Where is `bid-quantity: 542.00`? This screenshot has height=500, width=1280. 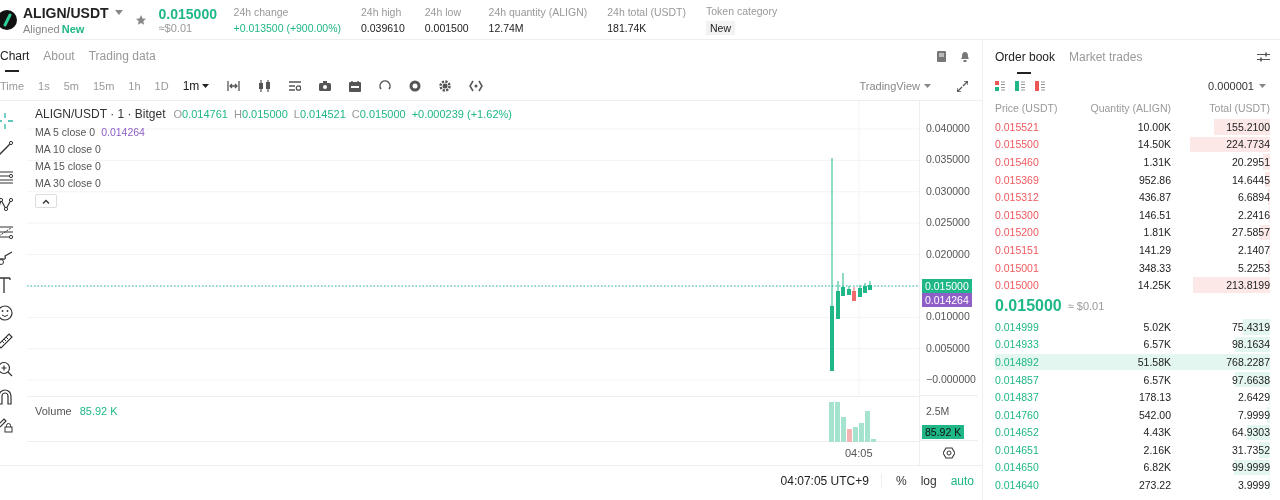
bid-quantity: 542.00 is located at coordinates (1154, 414).